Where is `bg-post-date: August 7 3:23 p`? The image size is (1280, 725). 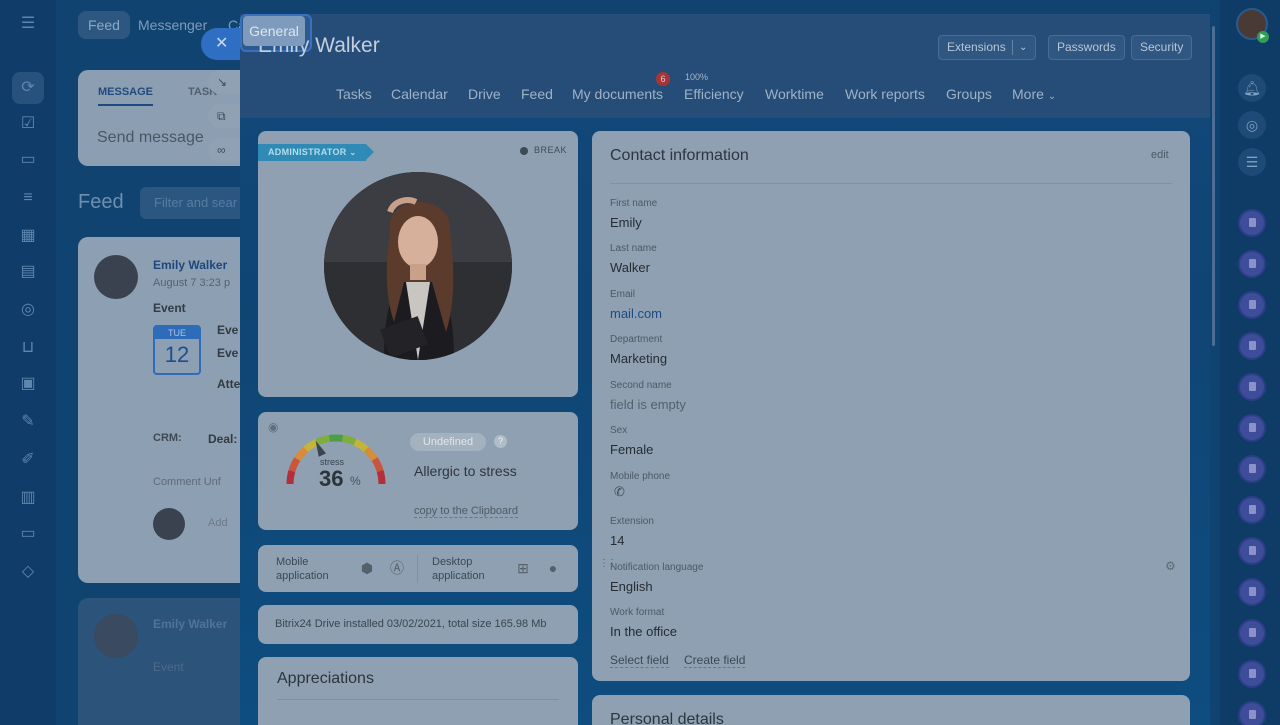
bg-post-date: August 7 3:23 p is located at coordinates (192, 283).